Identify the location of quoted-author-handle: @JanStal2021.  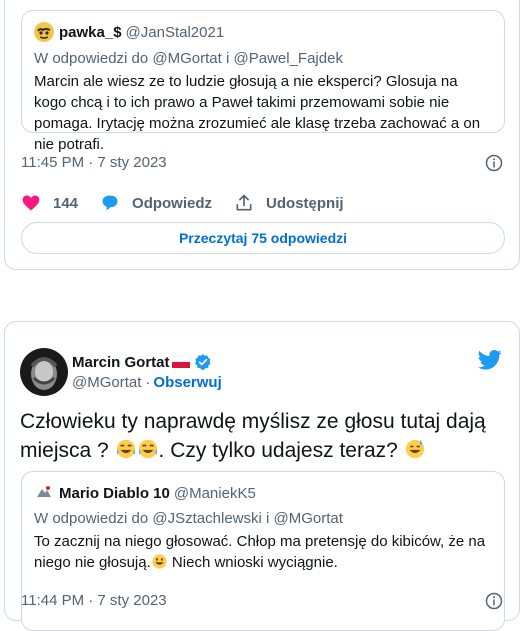
(175, 32).